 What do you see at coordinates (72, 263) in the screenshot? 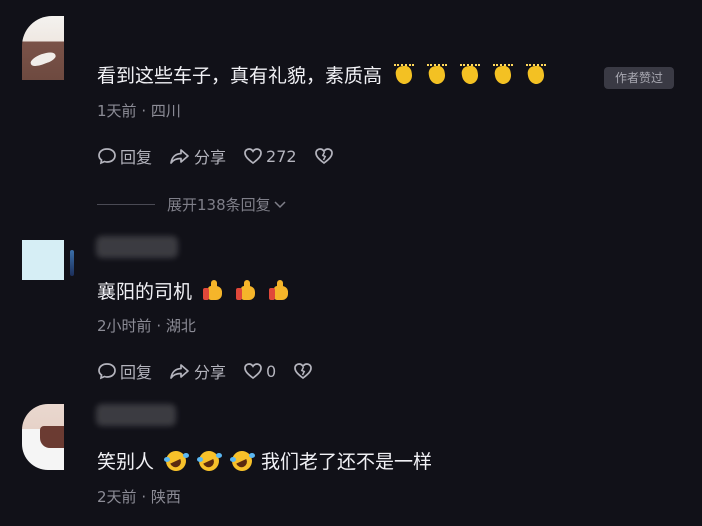
I see `avatar-decoration` at bounding box center [72, 263].